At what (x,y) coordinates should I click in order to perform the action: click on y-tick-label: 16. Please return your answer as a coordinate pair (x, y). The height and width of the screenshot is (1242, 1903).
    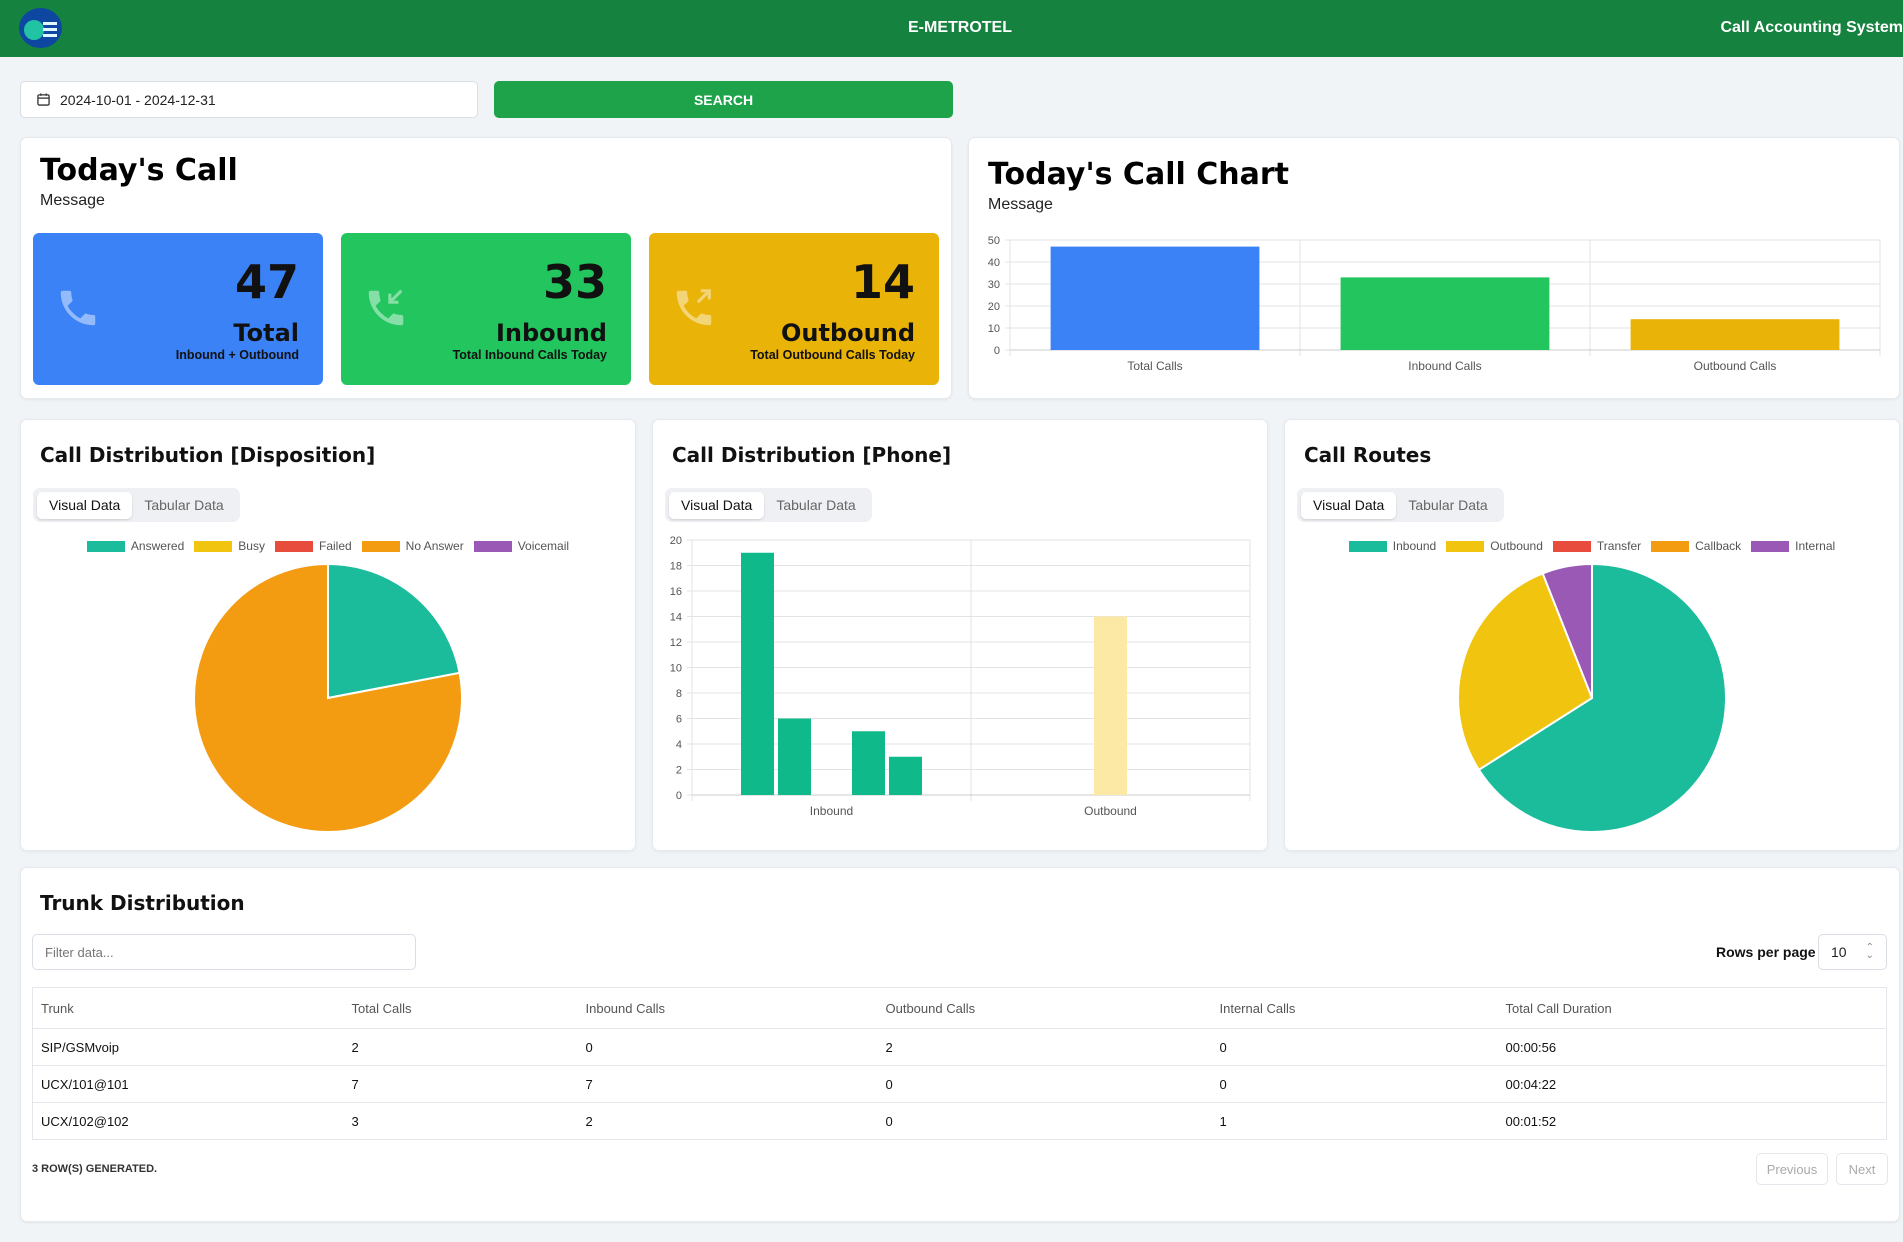
    Looking at the image, I should click on (676, 592).